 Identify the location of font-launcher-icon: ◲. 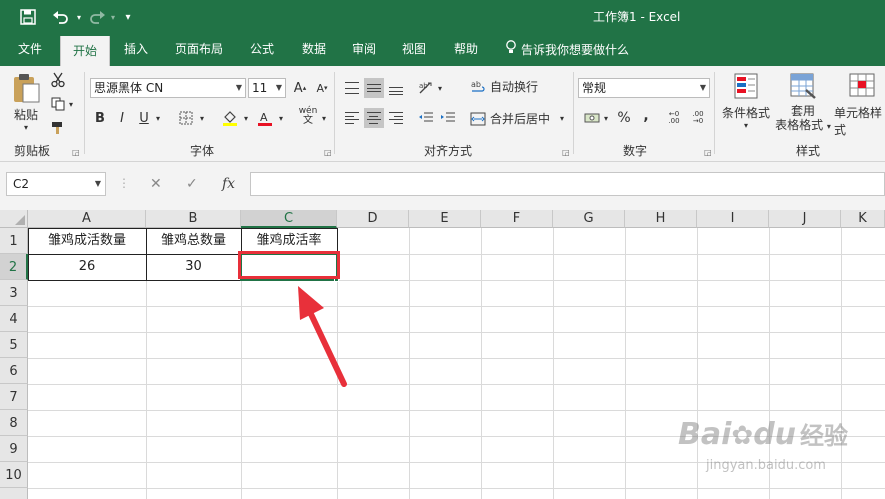
(328, 152).